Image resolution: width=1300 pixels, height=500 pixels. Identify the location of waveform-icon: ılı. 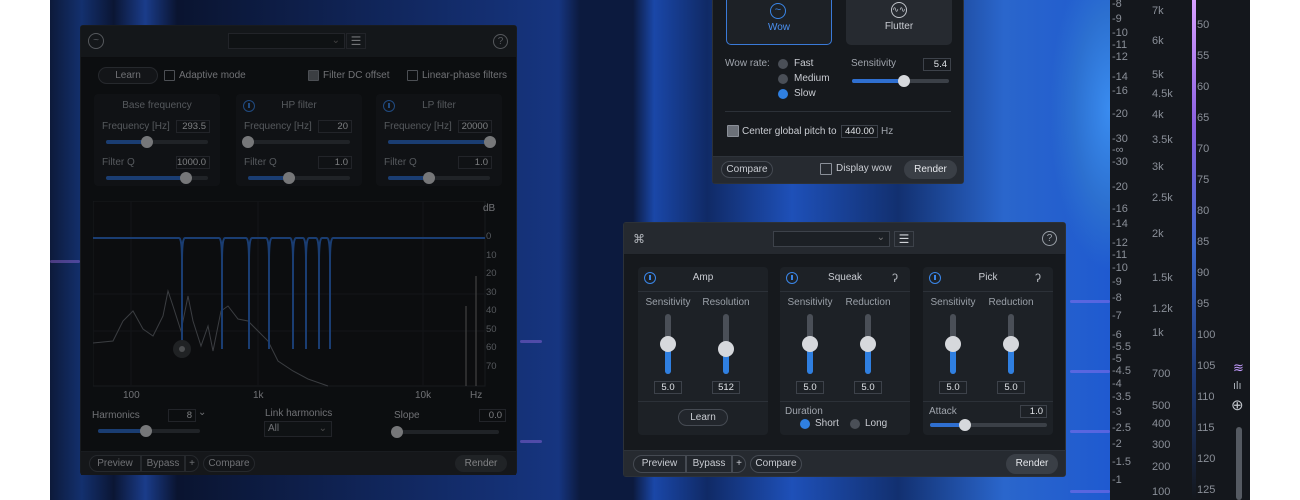
(1237, 386).